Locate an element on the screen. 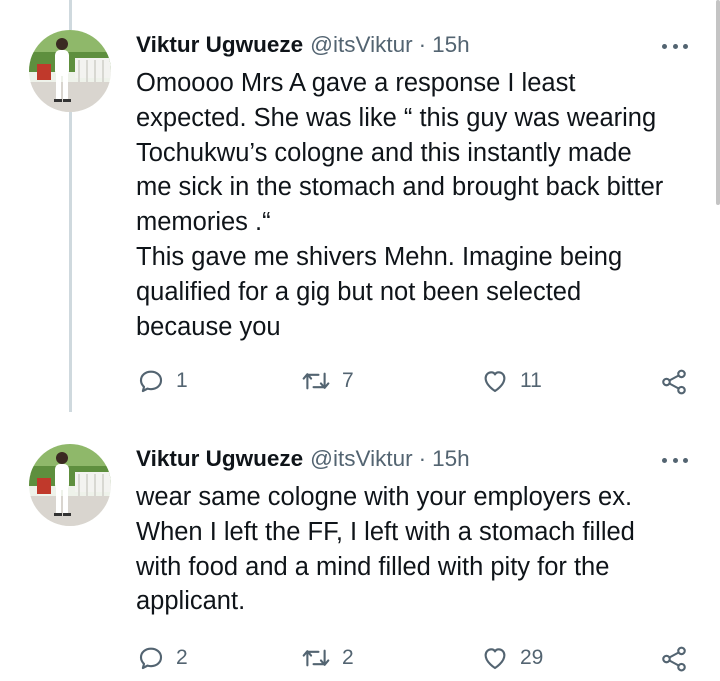  retweet-count: 7 is located at coordinates (348, 380).